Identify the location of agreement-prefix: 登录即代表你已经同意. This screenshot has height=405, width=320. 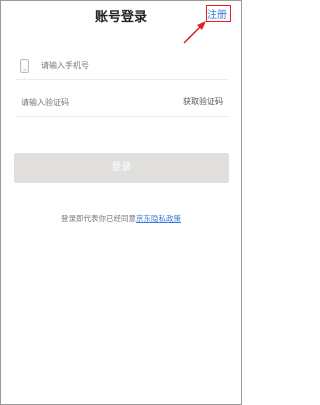
(98, 218).